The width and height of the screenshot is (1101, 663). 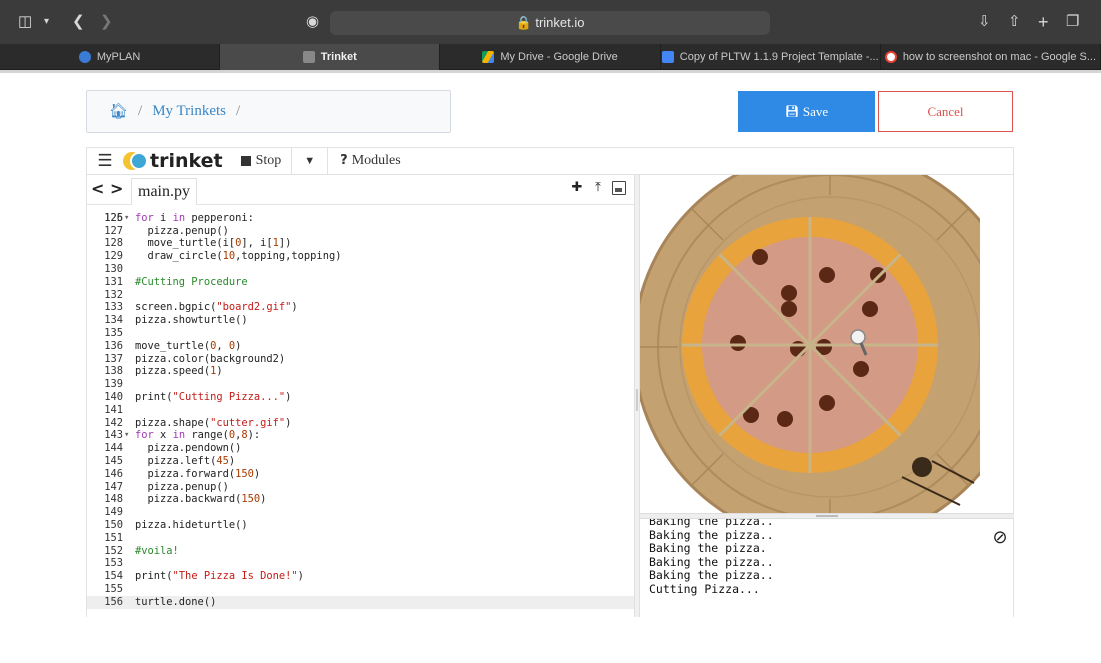 I want to click on upload-icon: ⤒, so click(x=598, y=189).